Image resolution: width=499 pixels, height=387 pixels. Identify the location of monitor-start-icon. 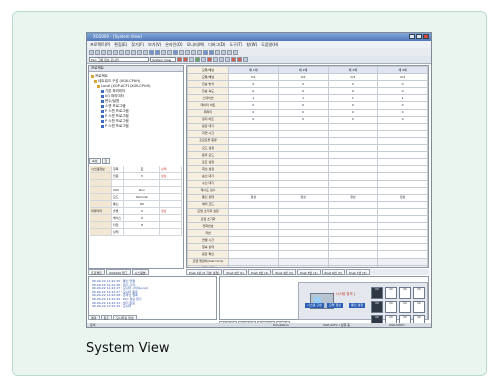
(175, 52).